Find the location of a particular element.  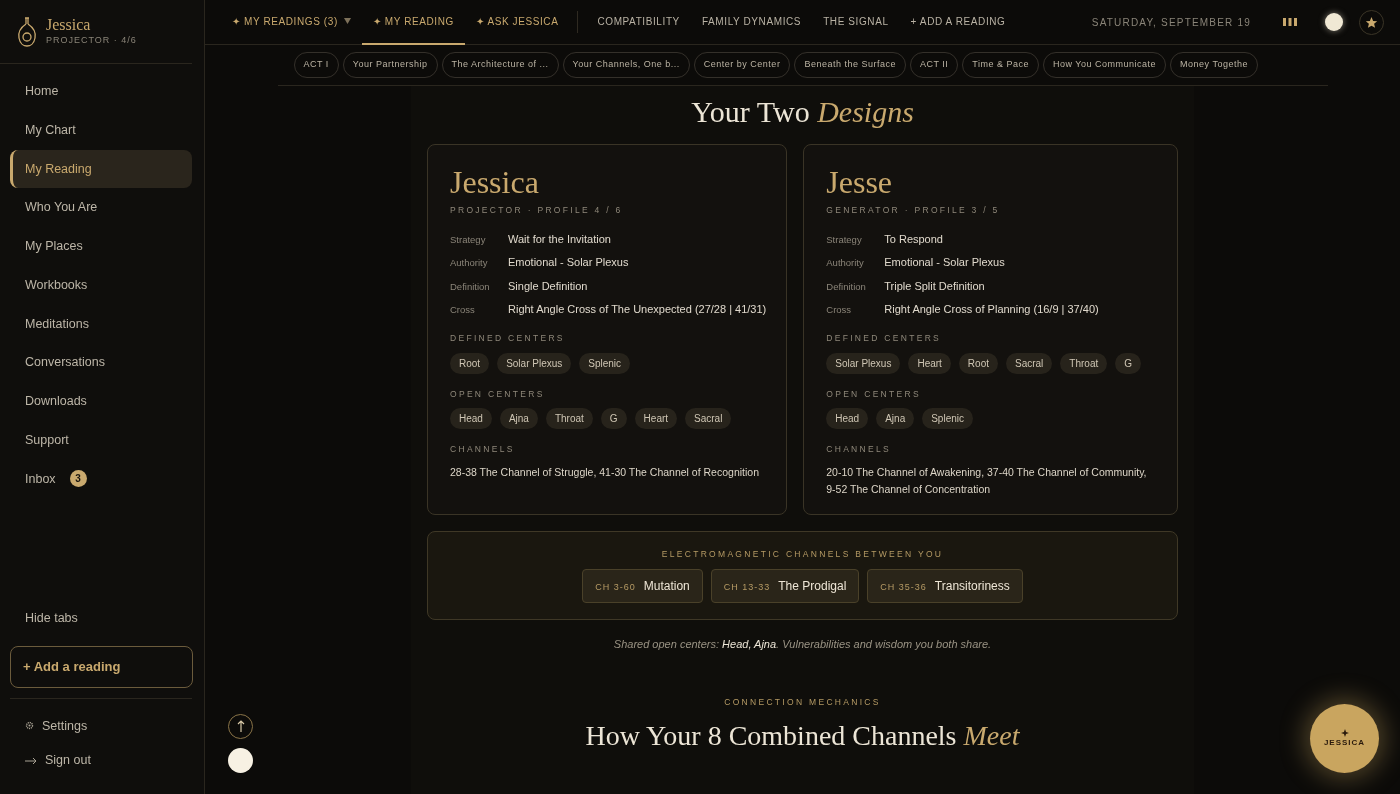

nav-tab: COMPATIBILITY is located at coordinates (638, 22).